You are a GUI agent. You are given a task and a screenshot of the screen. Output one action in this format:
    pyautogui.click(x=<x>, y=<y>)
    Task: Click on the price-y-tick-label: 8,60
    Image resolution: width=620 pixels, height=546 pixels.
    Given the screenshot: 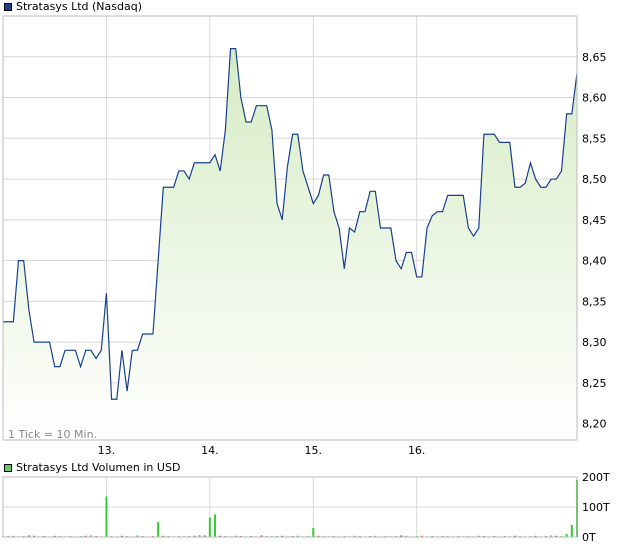 What is the action you would take?
    pyautogui.click(x=594, y=98)
    